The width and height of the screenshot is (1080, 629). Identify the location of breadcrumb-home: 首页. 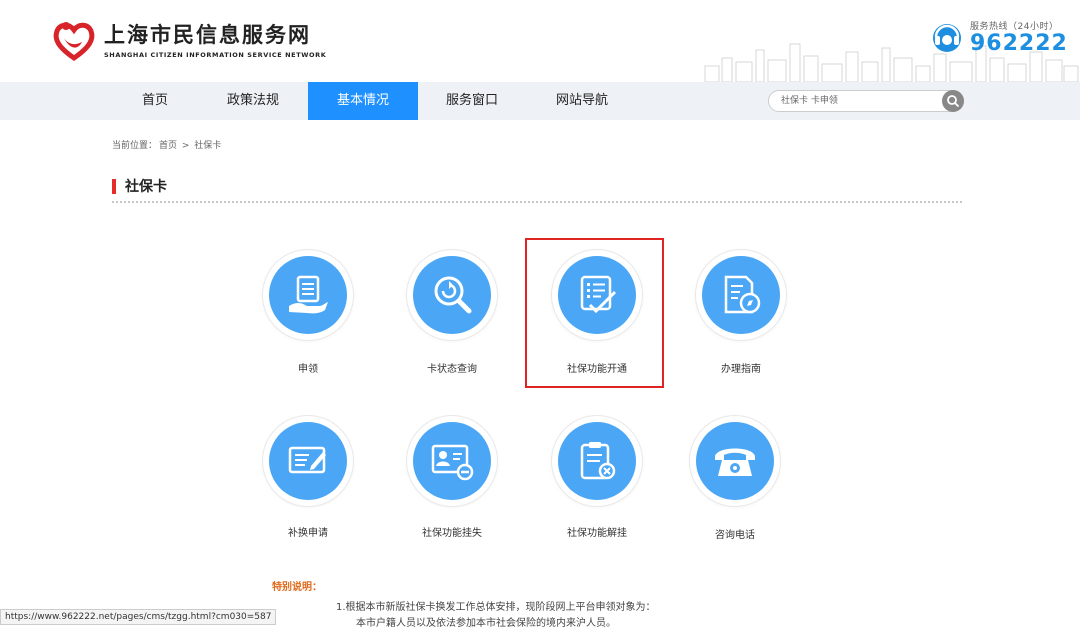
(168, 146).